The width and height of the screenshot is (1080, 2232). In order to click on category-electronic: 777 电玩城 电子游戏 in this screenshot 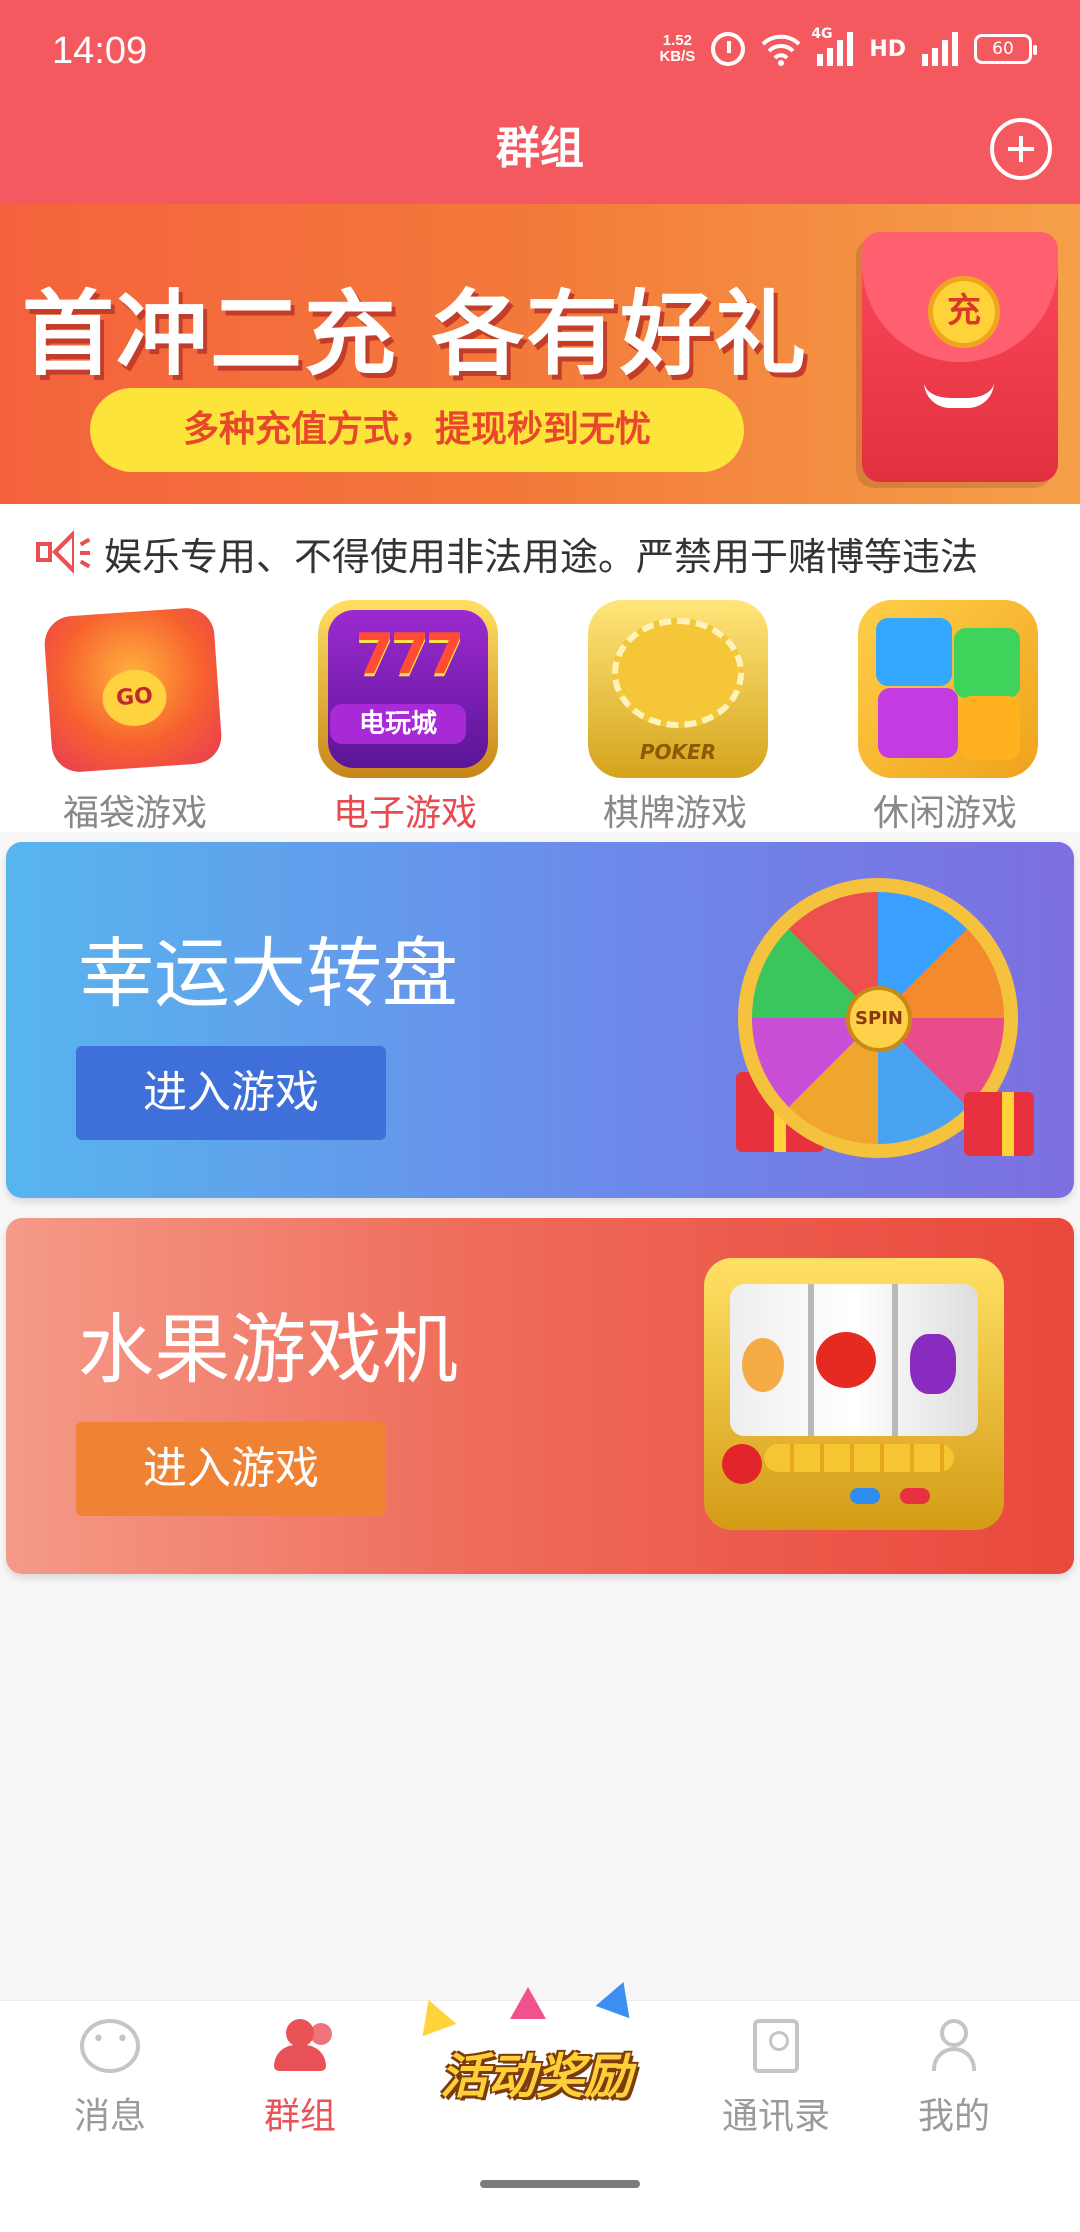, I will do `click(405, 717)`.